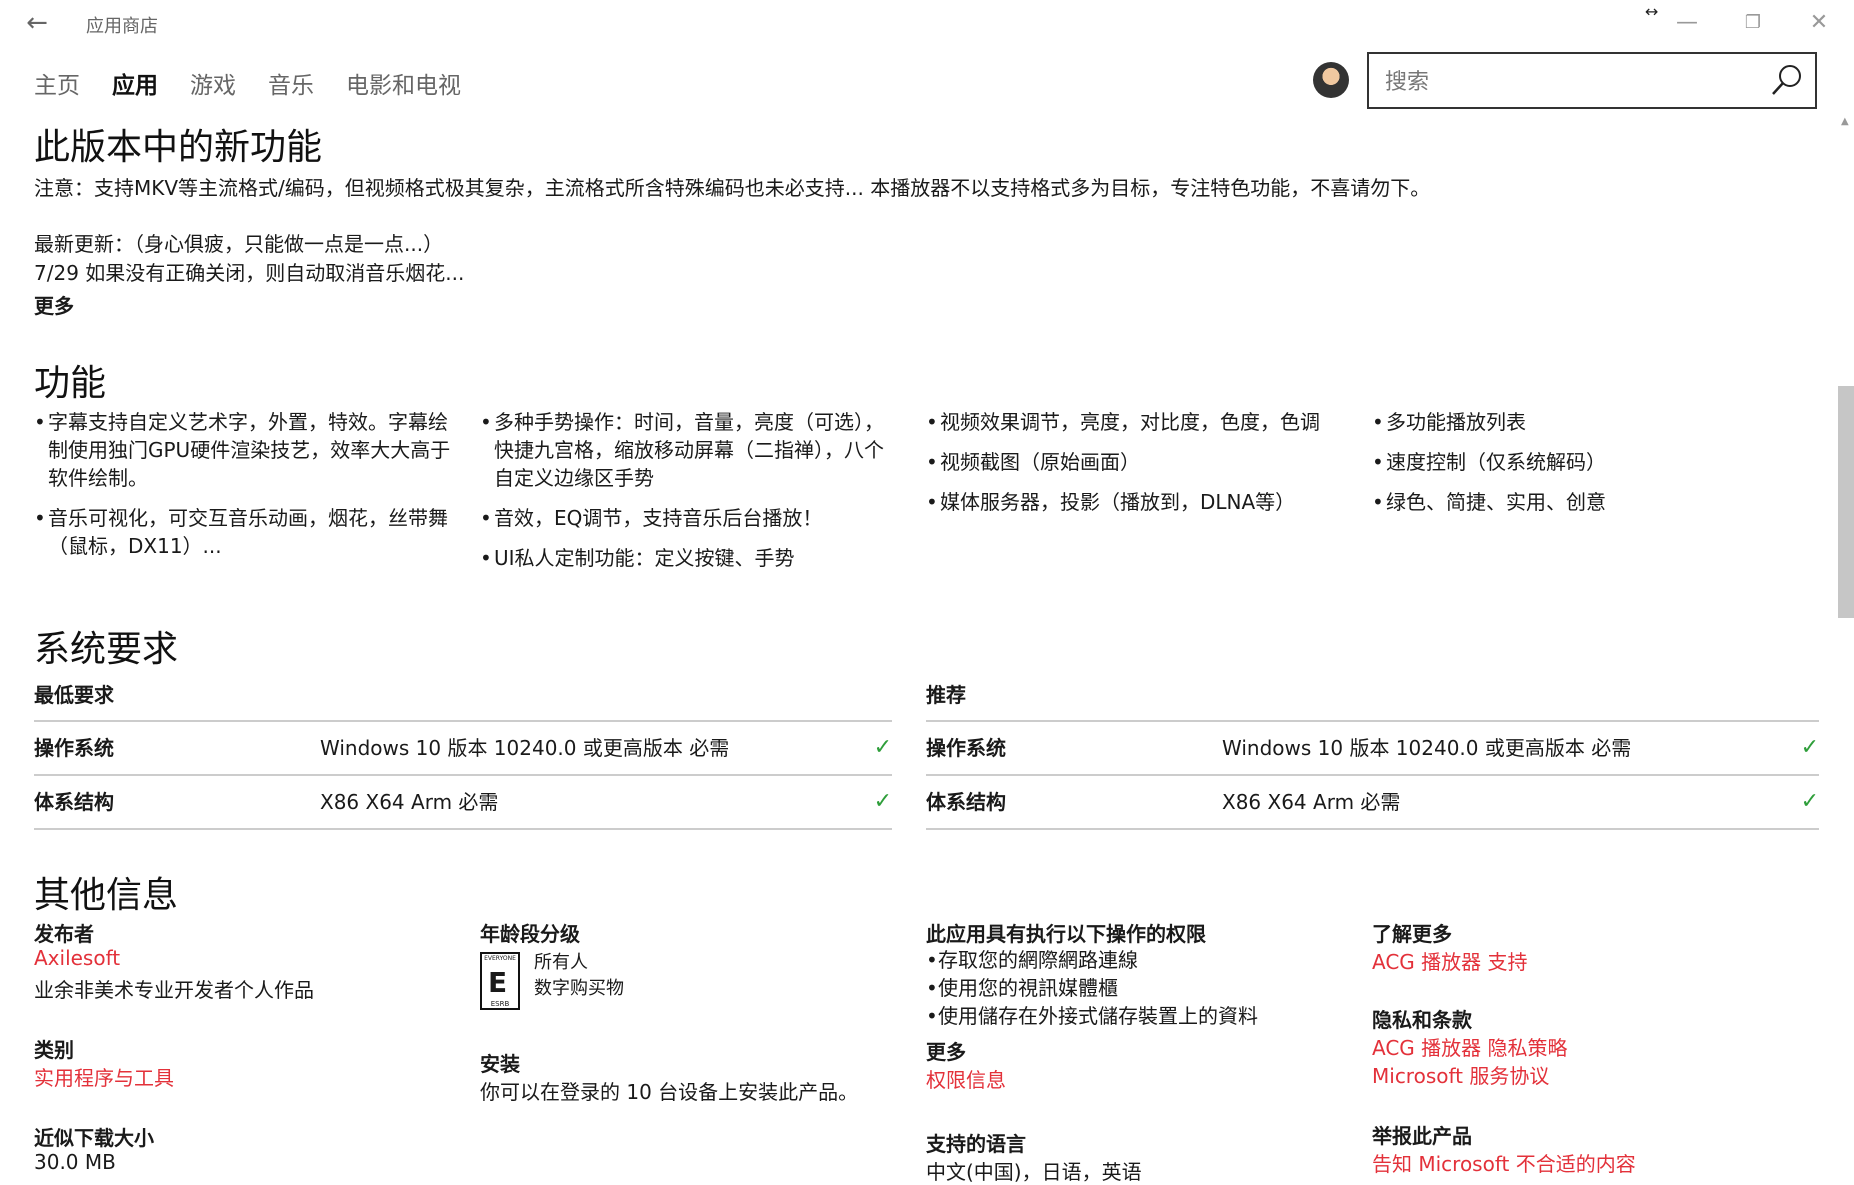 The height and width of the screenshot is (1185, 1854). I want to click on search-input, so click(1575, 82).